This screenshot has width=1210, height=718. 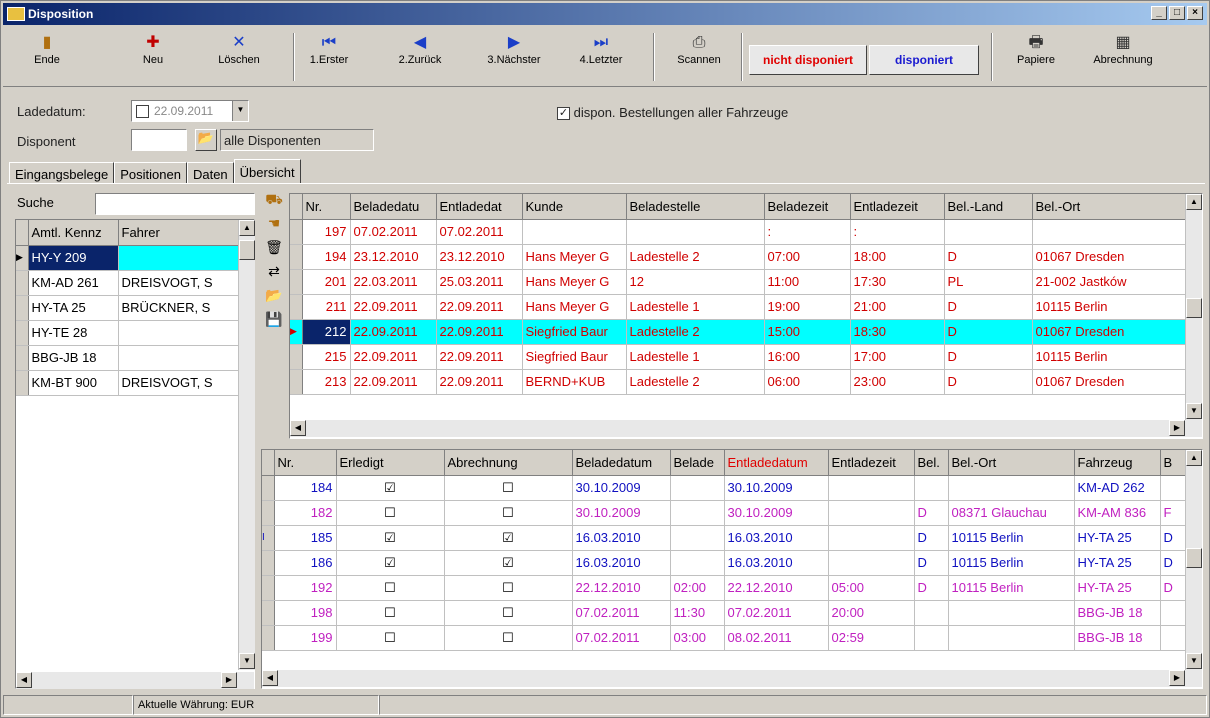 What do you see at coordinates (127, 358) in the screenshot?
I see `vehicle-row: BBG-JB 18` at bounding box center [127, 358].